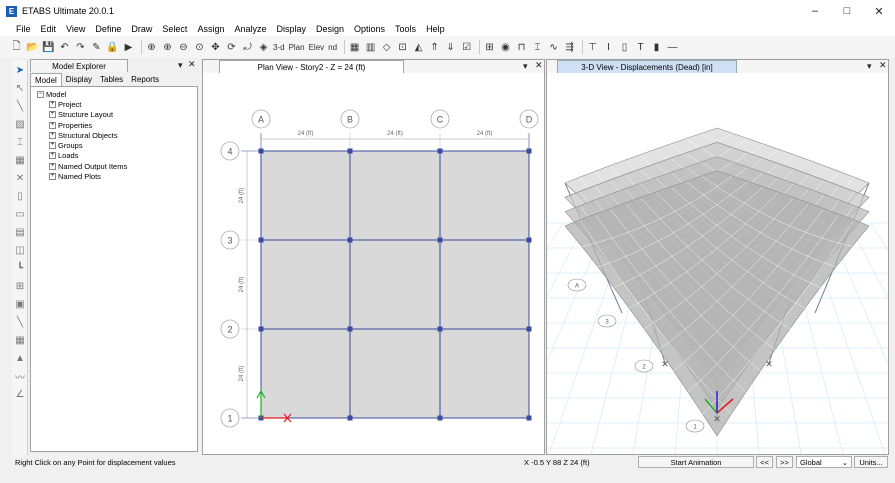  Describe the element at coordinates (20, 160) in the screenshot. I see `draw-brace-icon: ▦` at that location.